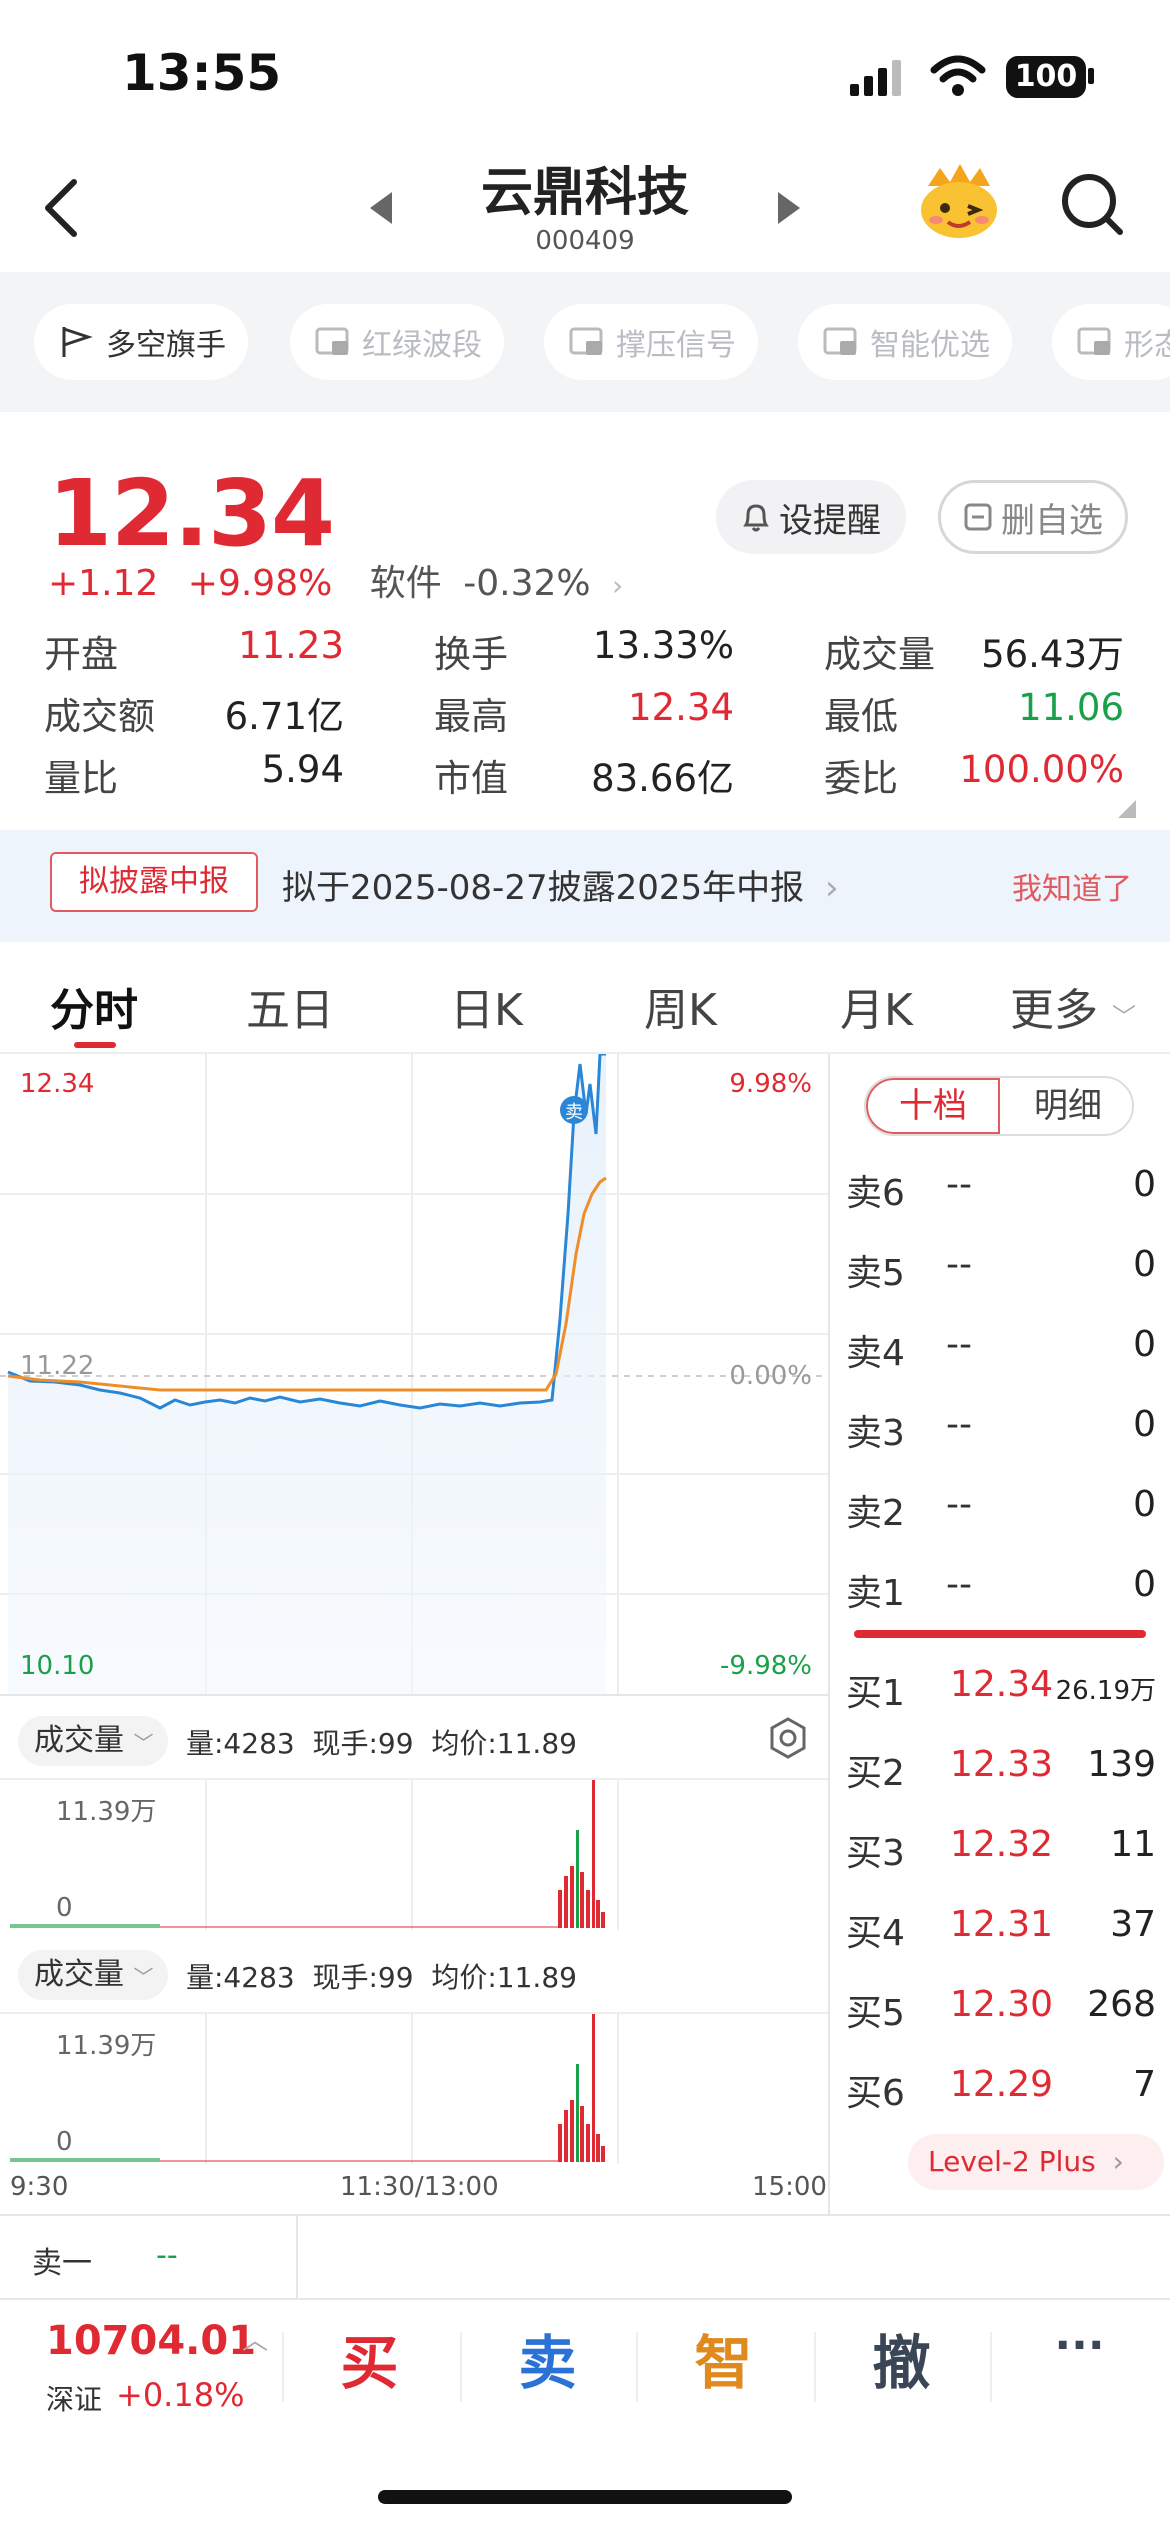 Image resolution: width=1170 pixels, height=2532 pixels. Describe the element at coordinates (1001, 1509) in the screenshot. I see `ask-row: 卖2 -- 0` at that location.